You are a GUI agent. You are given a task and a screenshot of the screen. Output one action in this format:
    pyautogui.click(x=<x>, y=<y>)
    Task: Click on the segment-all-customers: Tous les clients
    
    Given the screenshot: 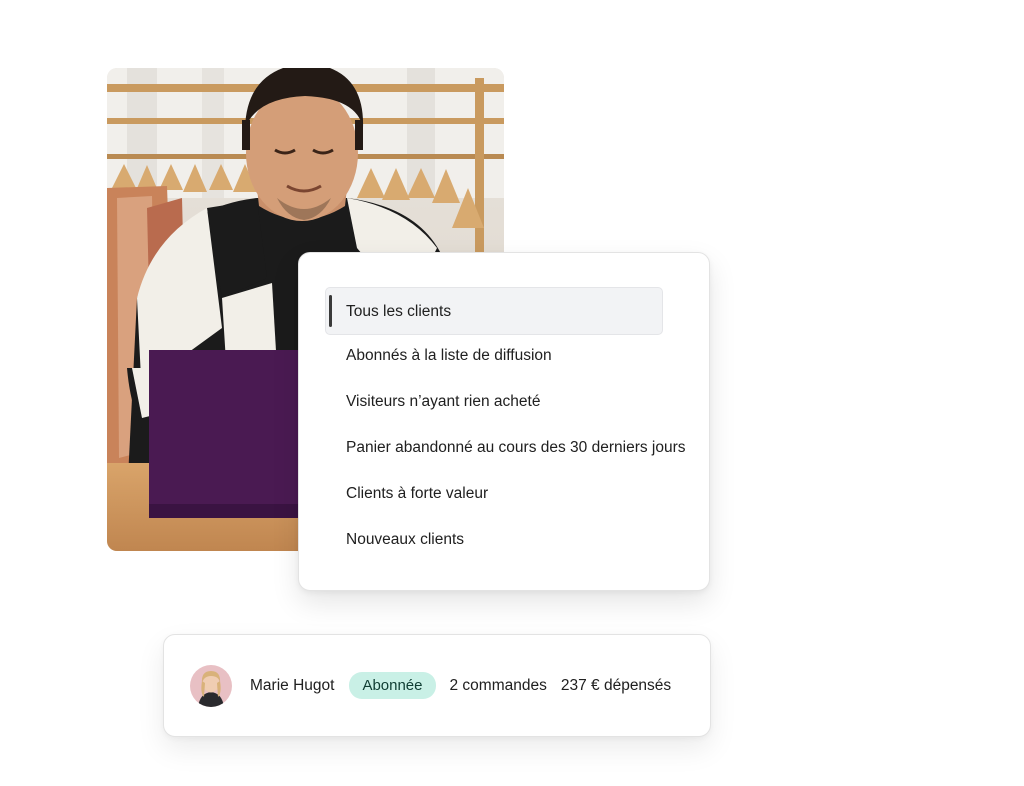 What is the action you would take?
    pyautogui.click(x=494, y=311)
    